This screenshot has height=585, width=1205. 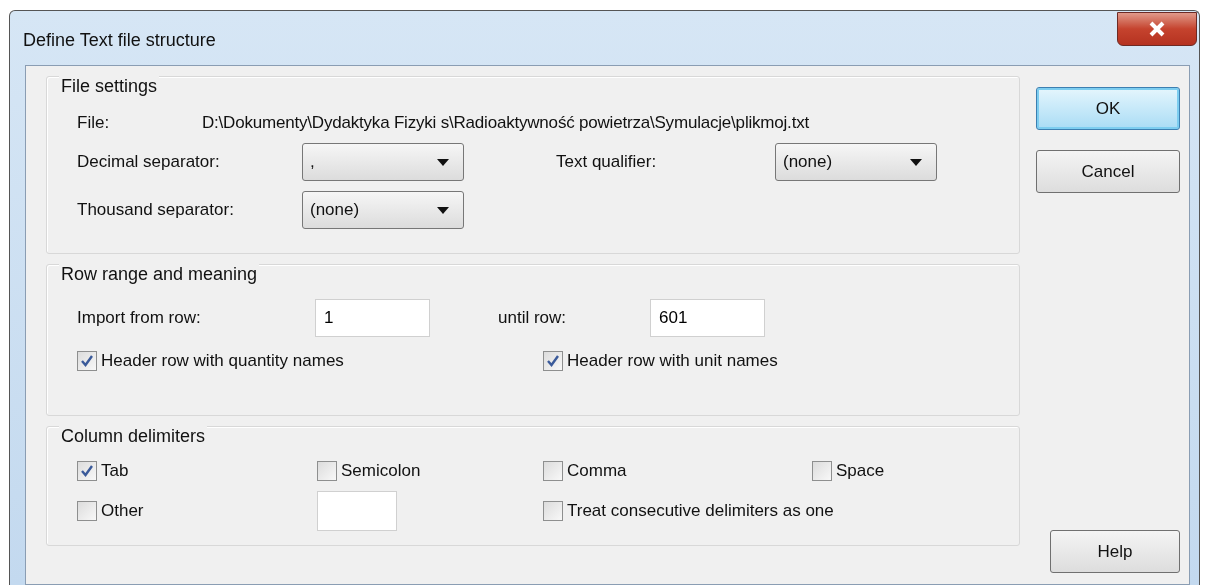 I want to click on checkbox-label: Tab, so click(x=115, y=471).